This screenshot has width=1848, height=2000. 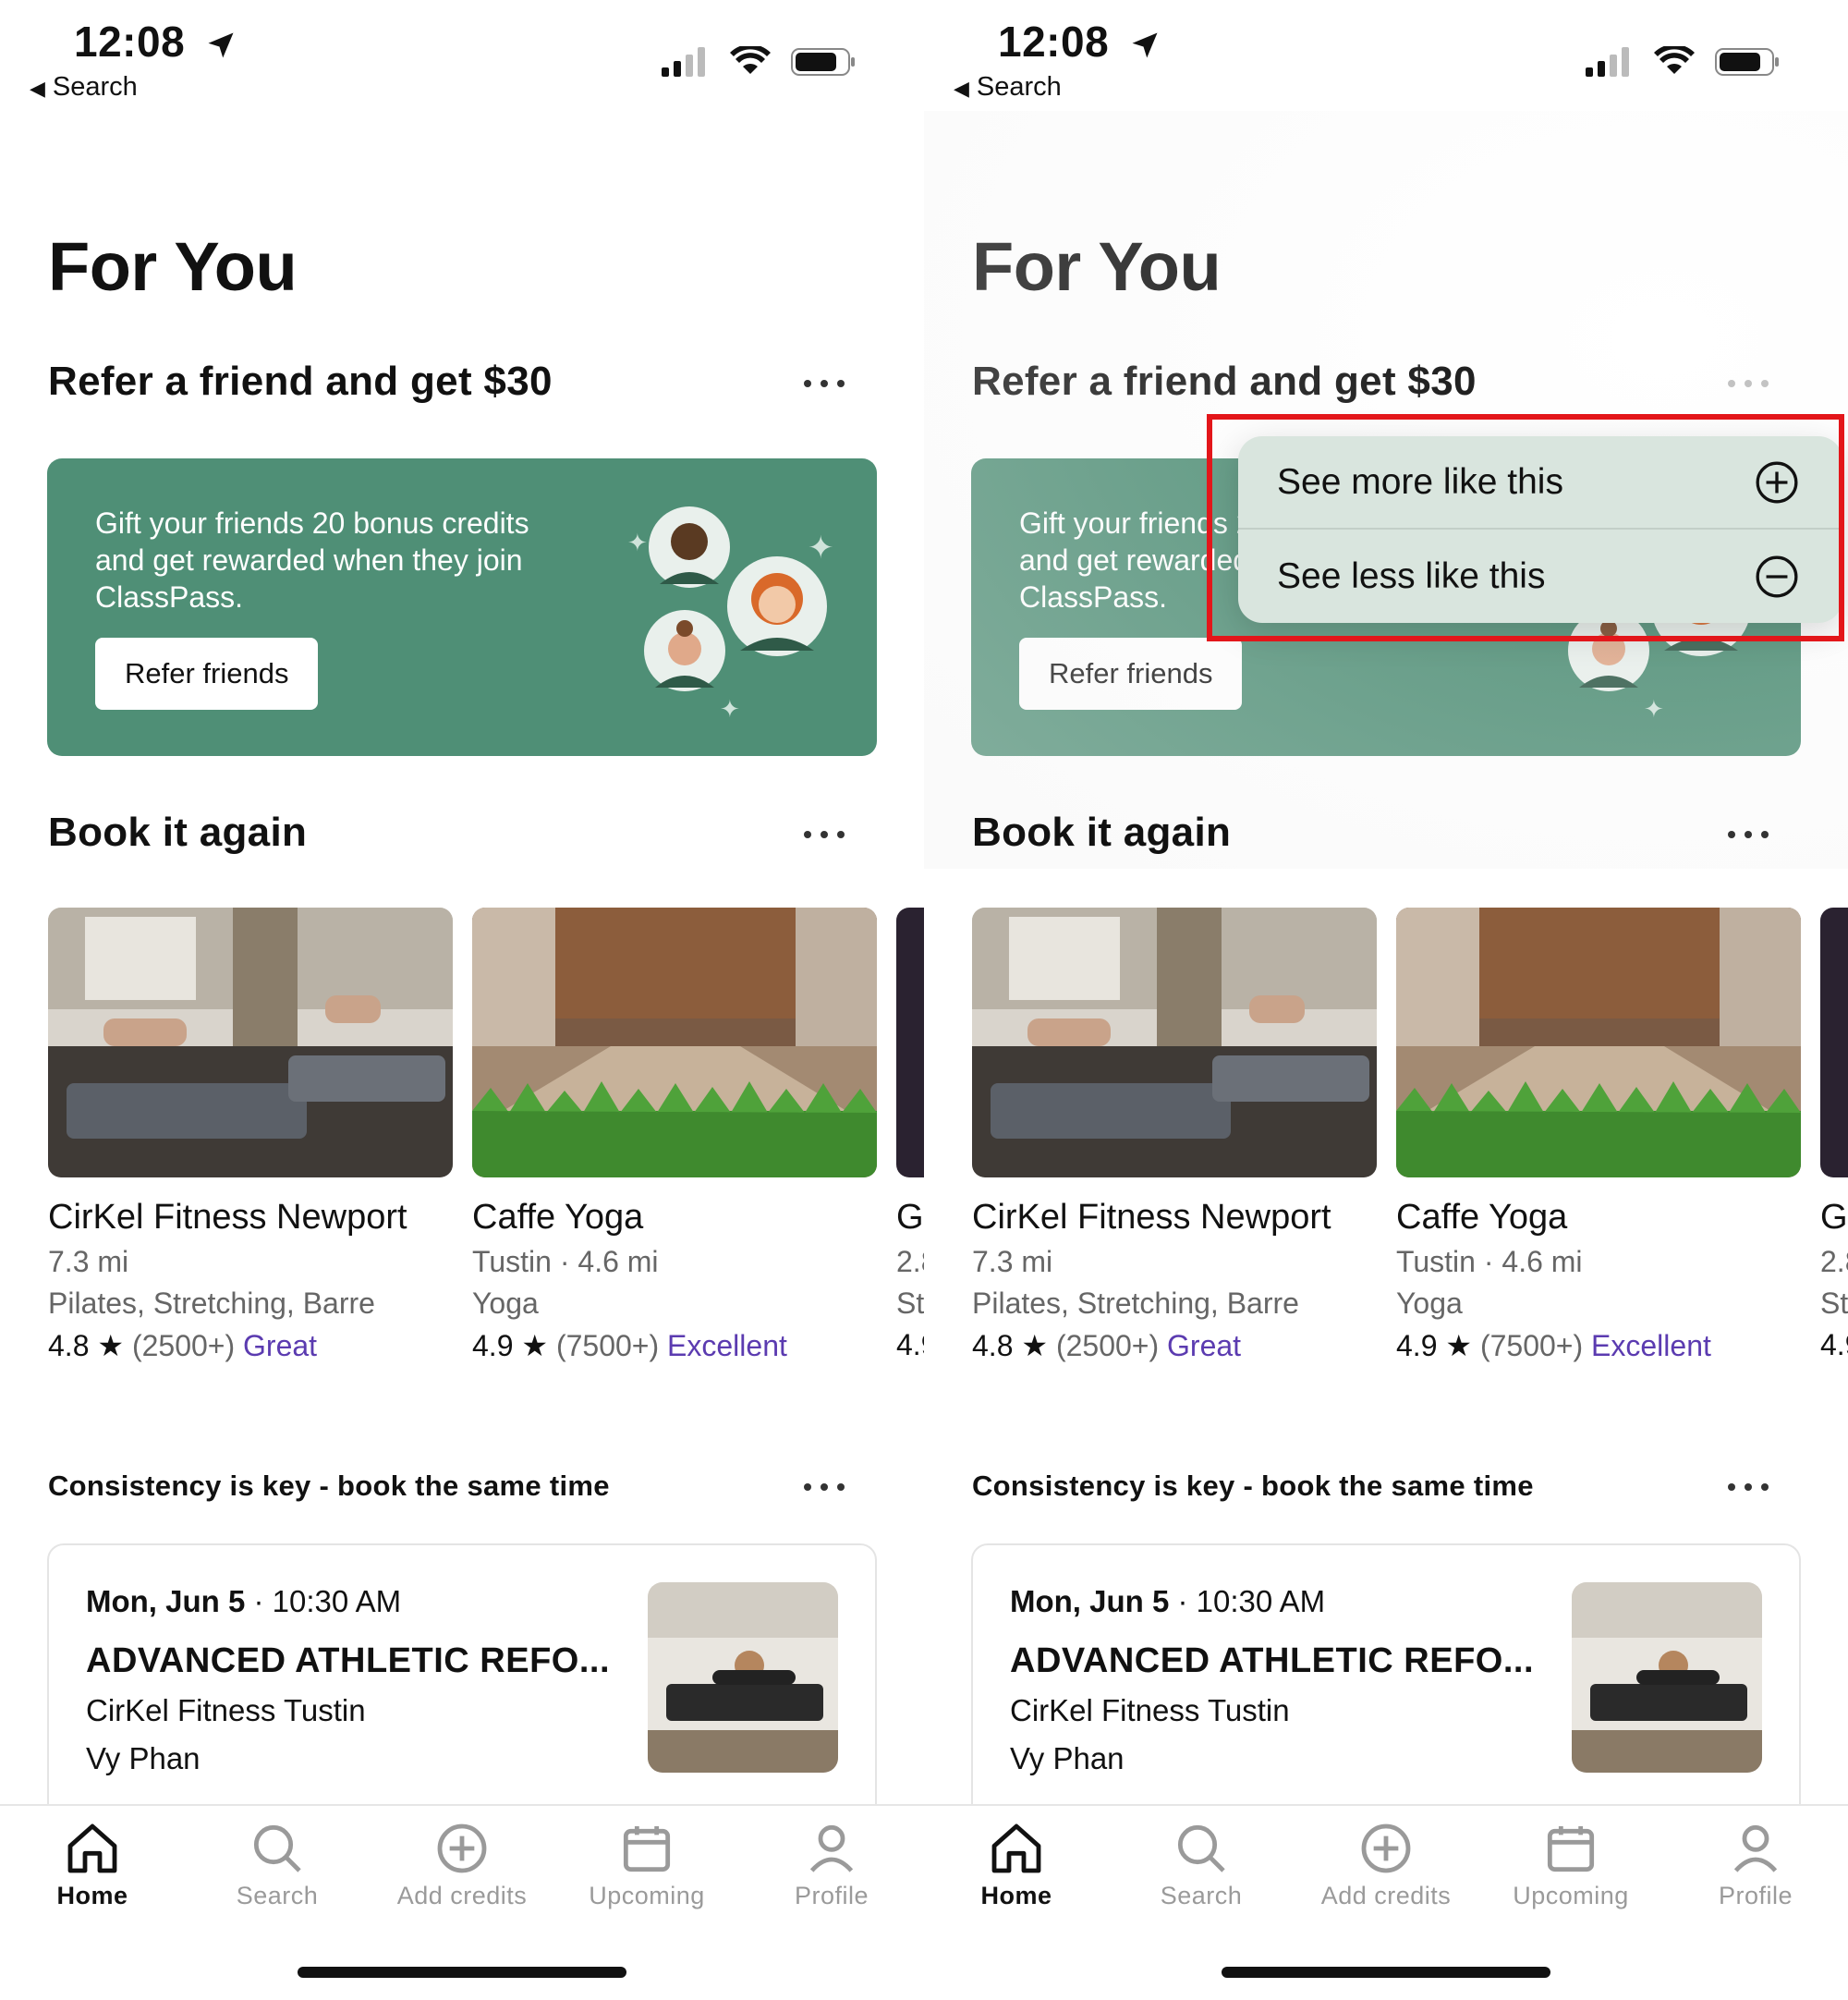 I want to click on studio-rating: 4.8 ★ (2500+) Great, so click(x=183, y=1346).